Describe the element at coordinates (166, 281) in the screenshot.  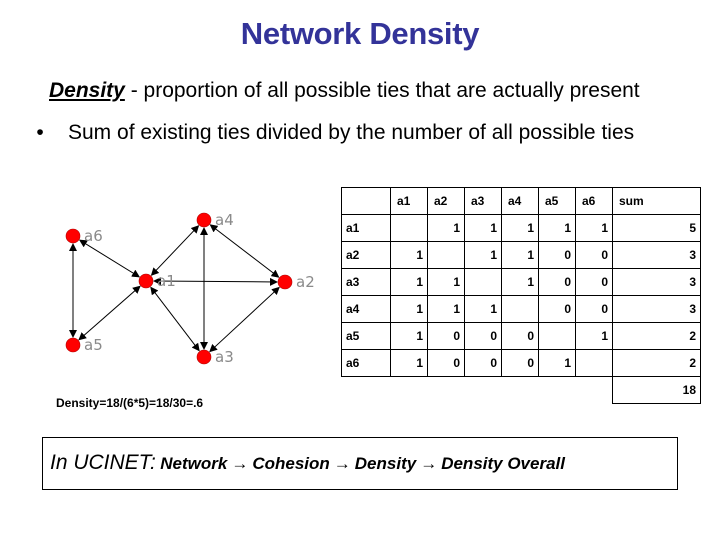
I see `node-label-a1: a1` at that location.